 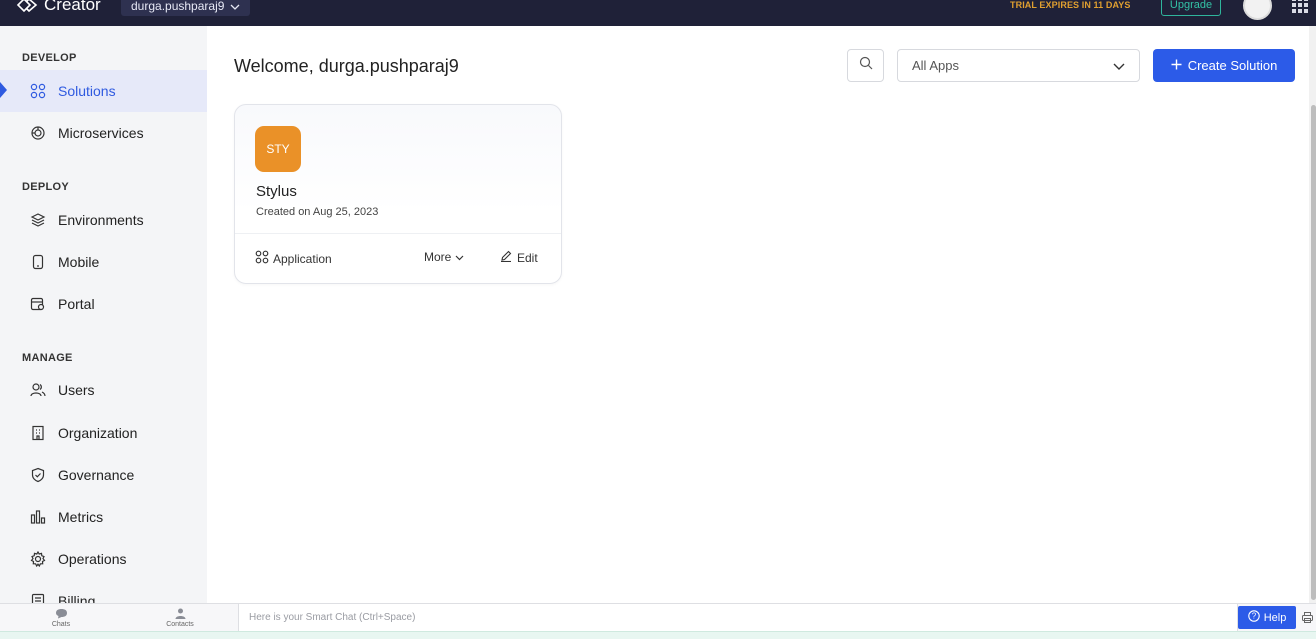 I want to click on scrollbar-thumb, so click(x=1313, y=352).